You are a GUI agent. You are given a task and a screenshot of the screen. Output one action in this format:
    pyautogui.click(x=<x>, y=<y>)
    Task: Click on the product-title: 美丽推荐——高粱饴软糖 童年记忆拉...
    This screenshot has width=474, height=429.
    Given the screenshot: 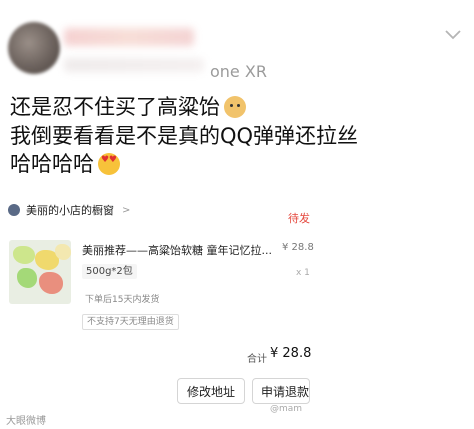 What is the action you would take?
    pyautogui.click(x=177, y=250)
    